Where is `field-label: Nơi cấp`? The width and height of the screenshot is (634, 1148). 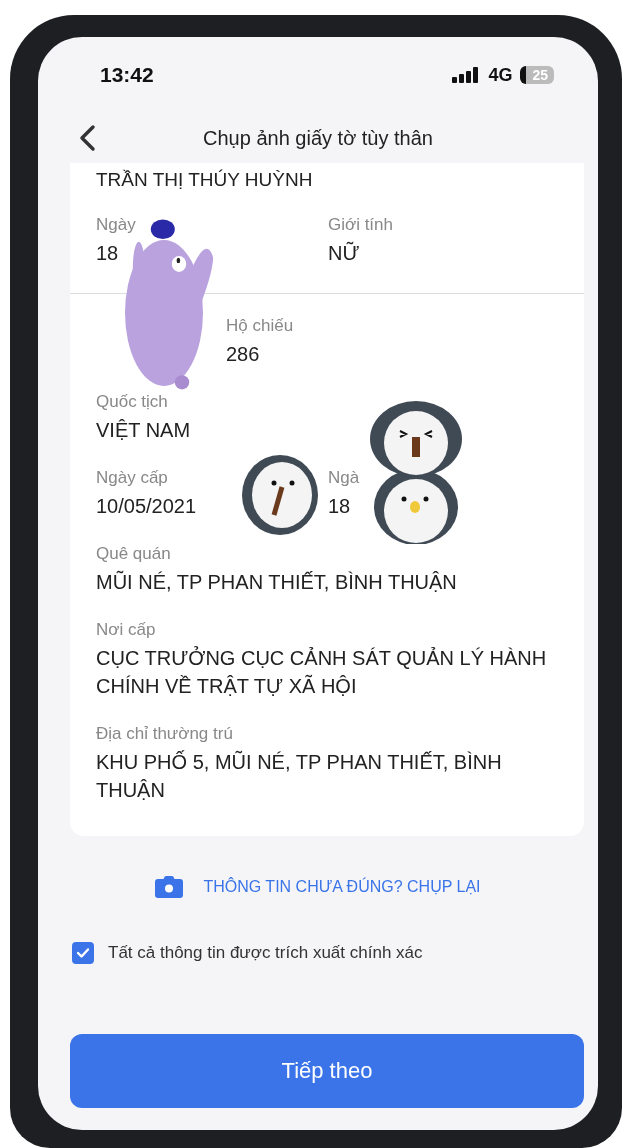 field-label: Nơi cấp is located at coordinates (126, 630).